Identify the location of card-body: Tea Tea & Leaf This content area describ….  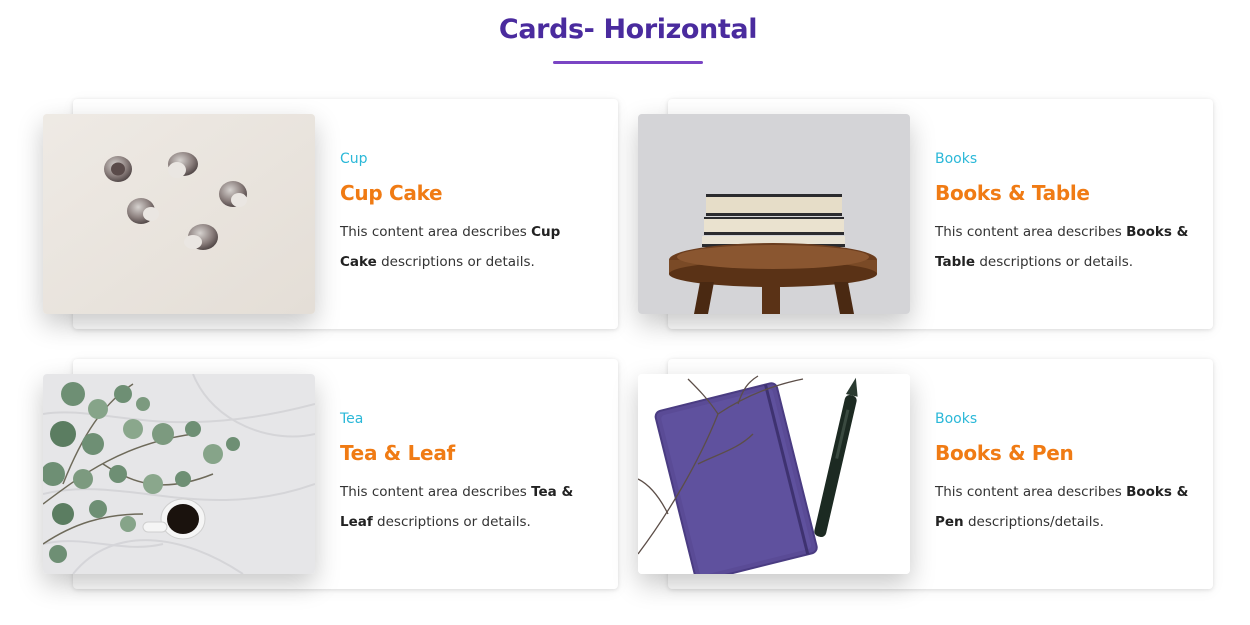
(470, 474).